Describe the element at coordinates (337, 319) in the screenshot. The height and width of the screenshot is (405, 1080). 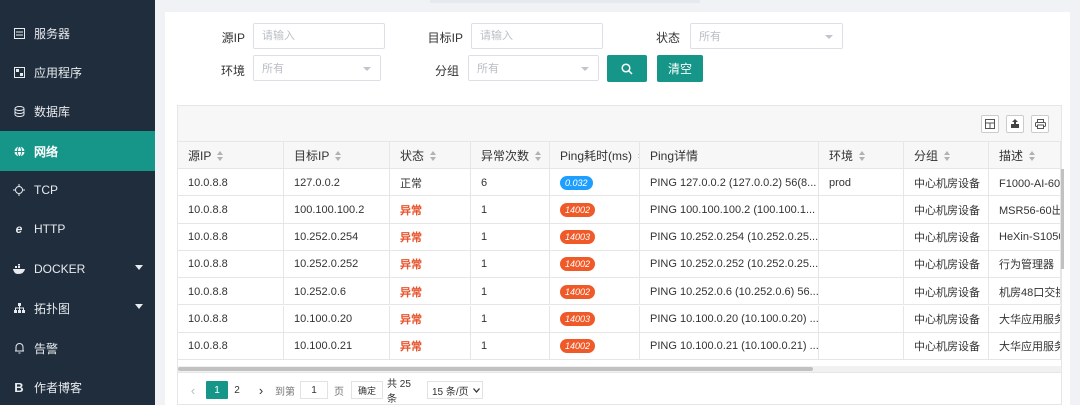
I see `cell-dst: 10.100.0.20` at that location.